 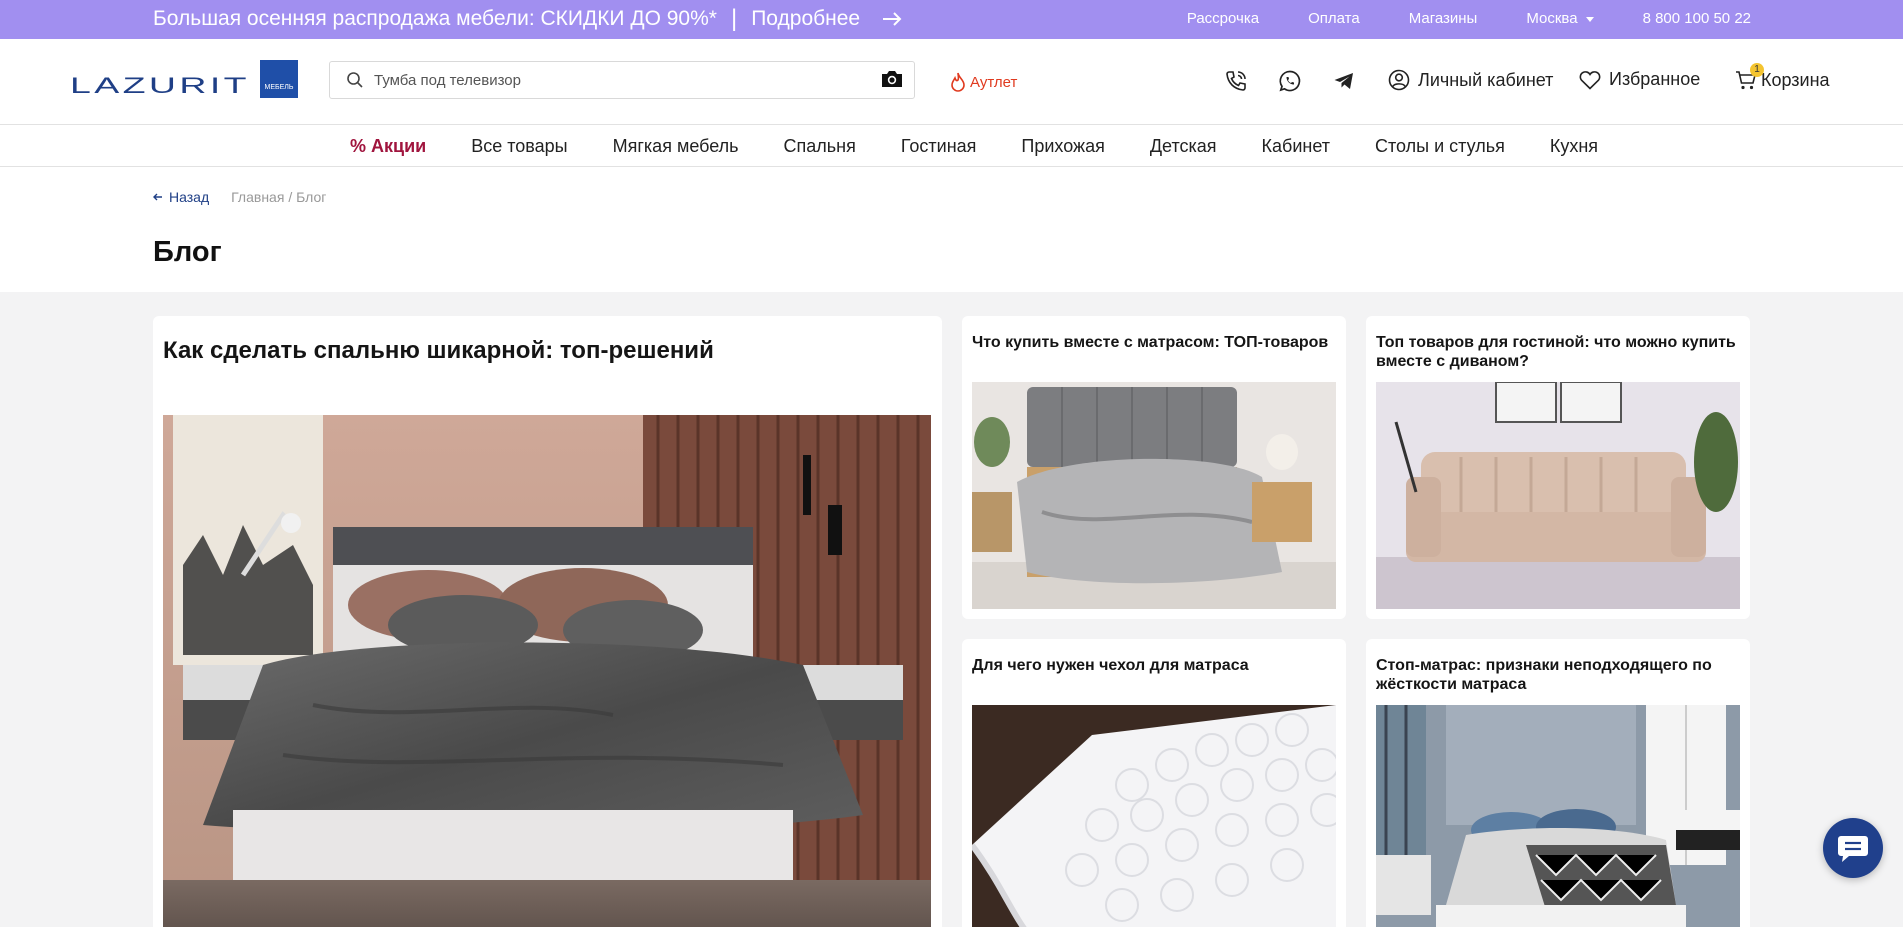 What do you see at coordinates (388, 146) in the screenshot?
I see `nav-item-sale: % Акции` at bounding box center [388, 146].